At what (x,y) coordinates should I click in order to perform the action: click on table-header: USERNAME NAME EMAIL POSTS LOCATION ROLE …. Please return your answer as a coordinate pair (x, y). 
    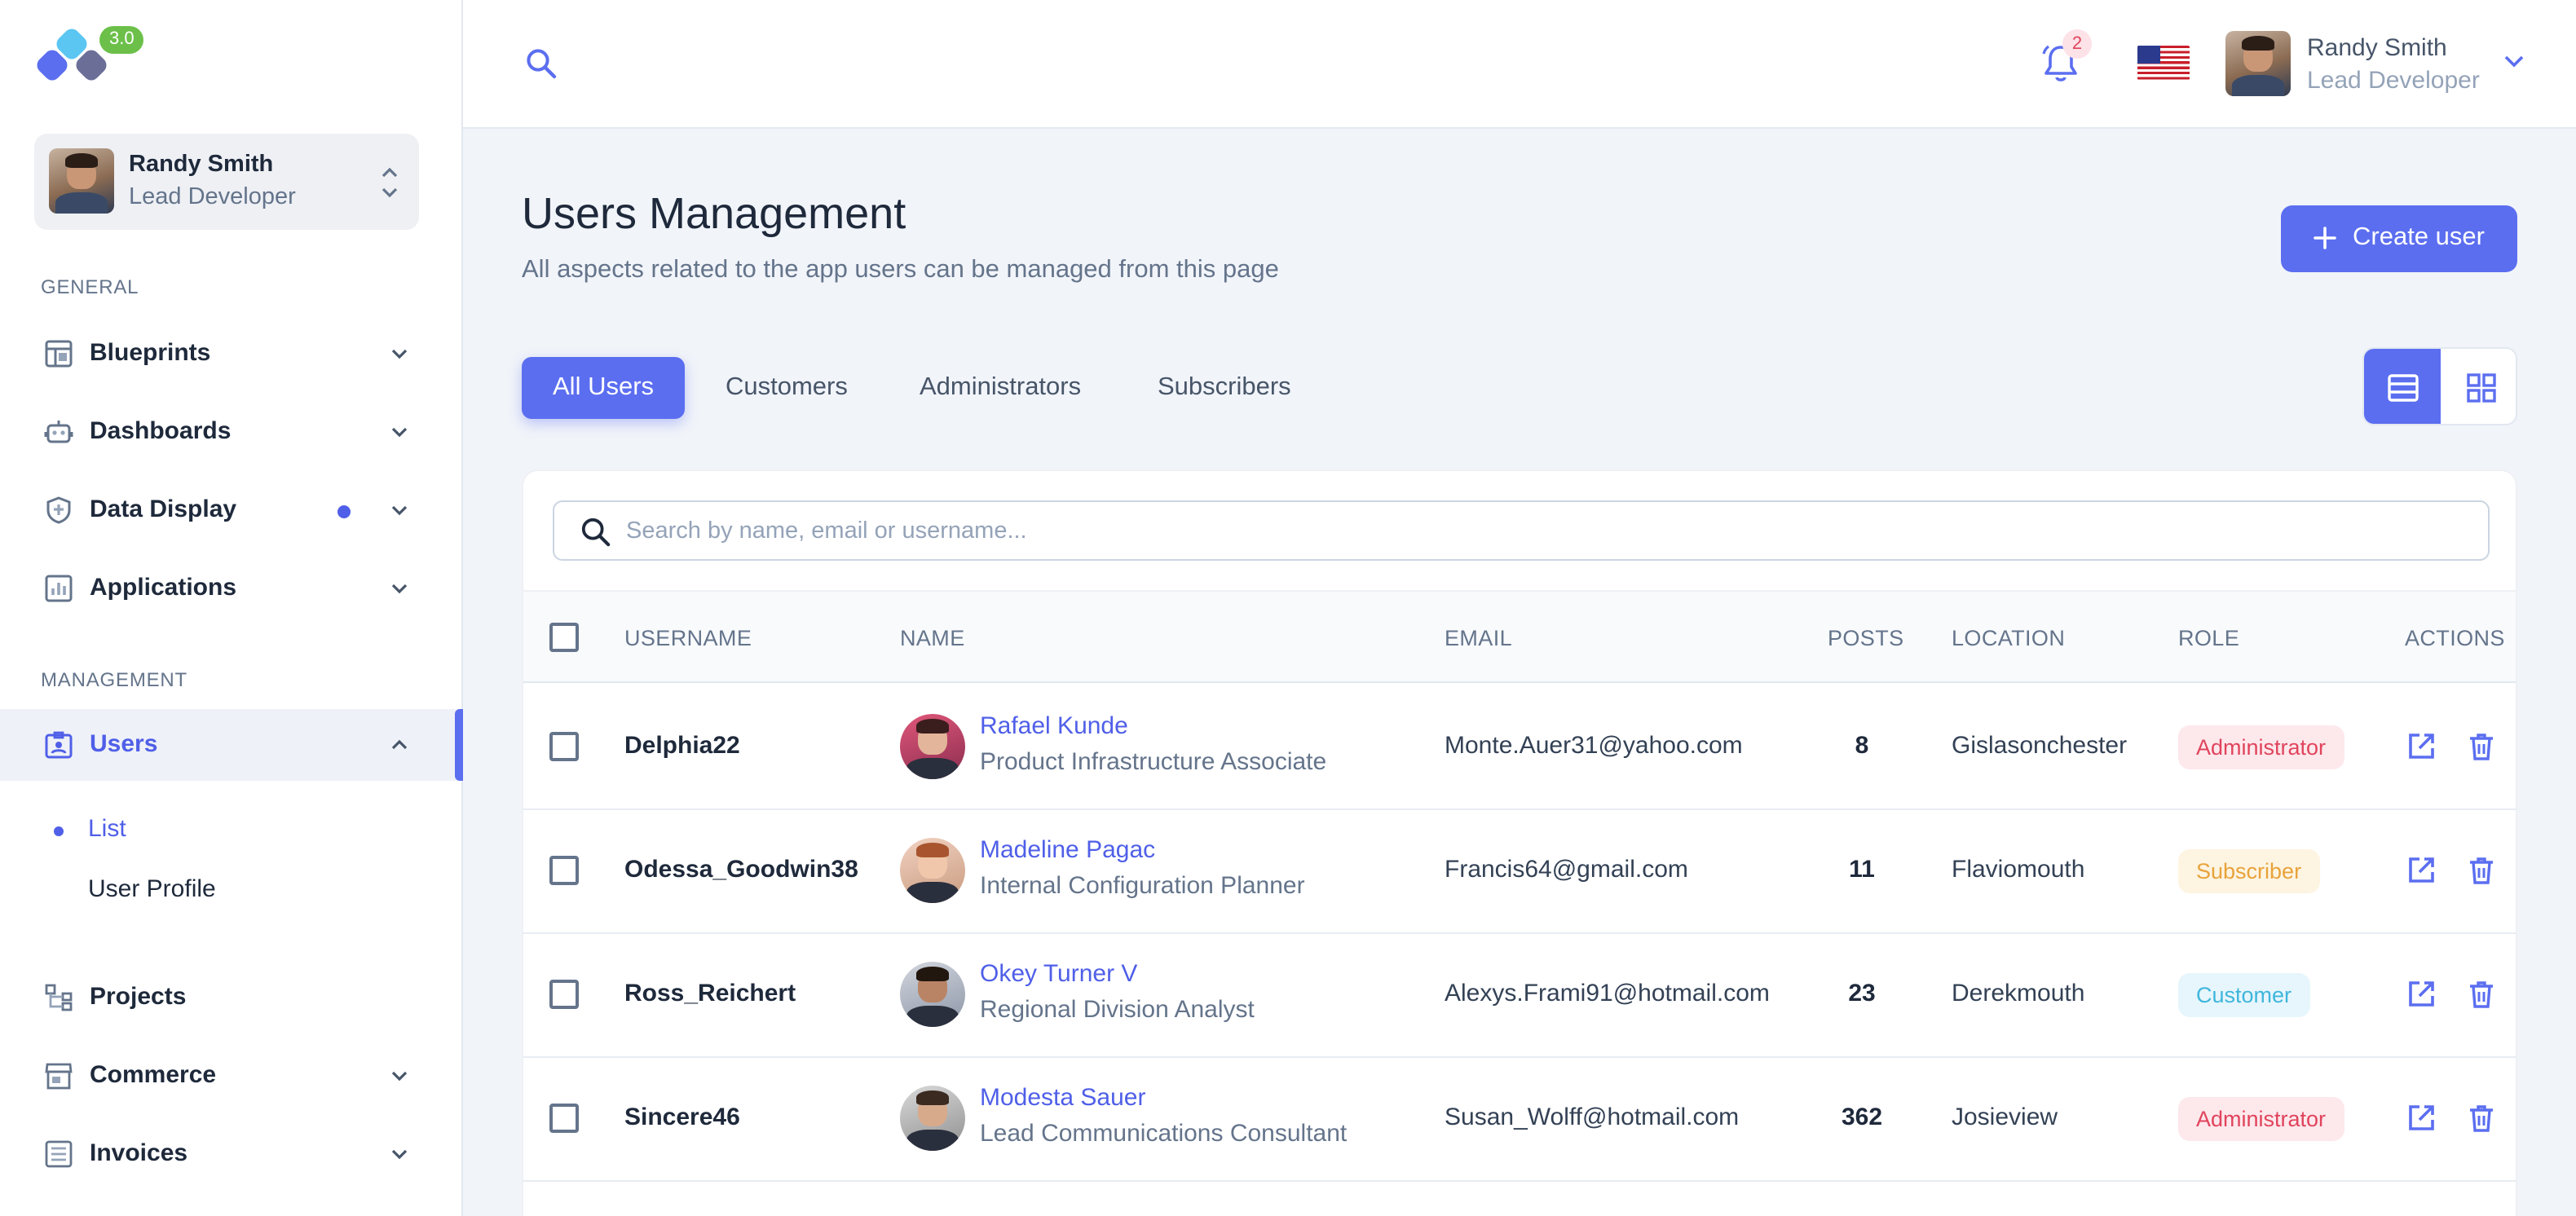
    Looking at the image, I should click on (1519, 636).